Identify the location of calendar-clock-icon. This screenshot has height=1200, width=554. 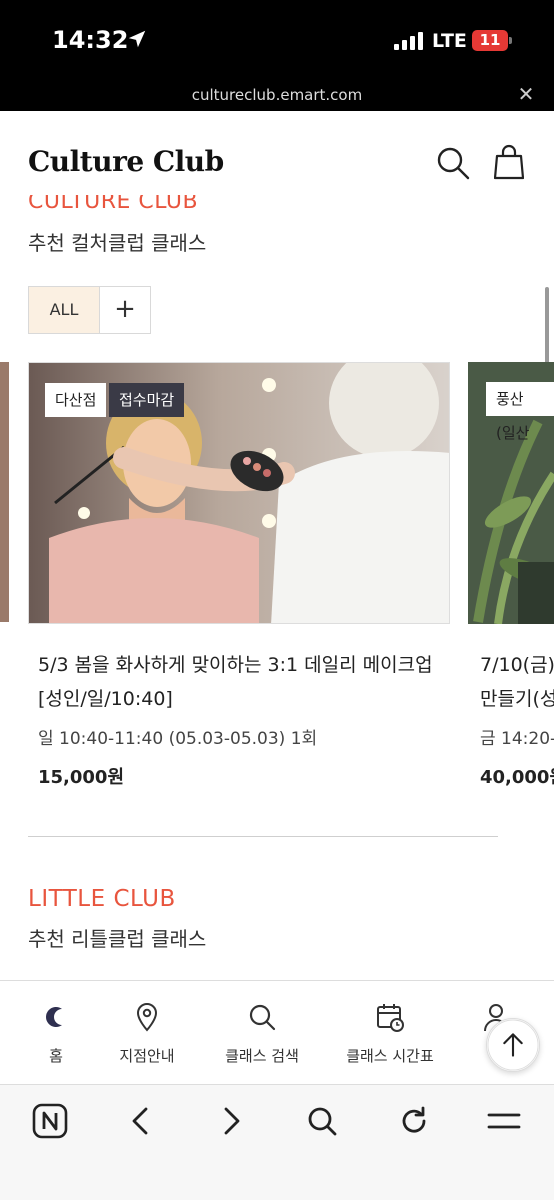
(390, 1018).